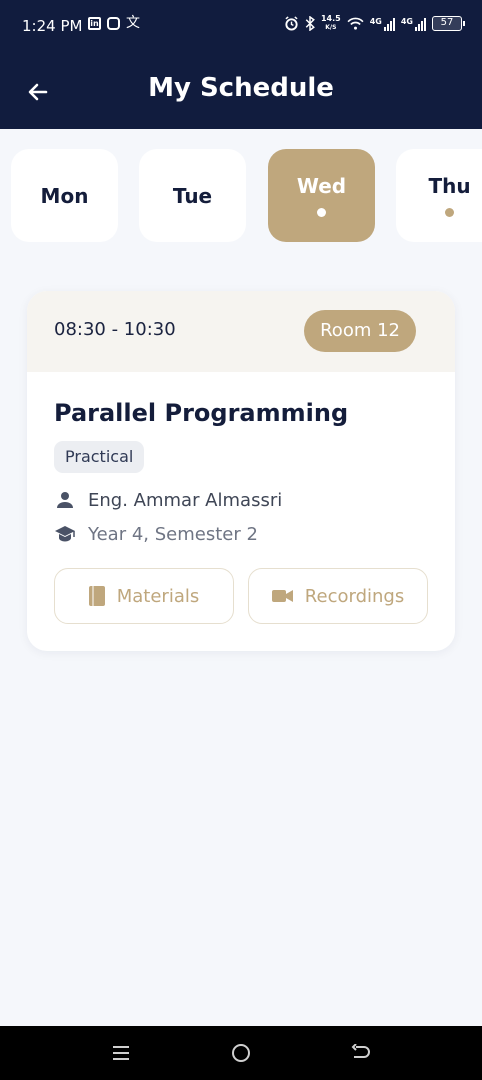 The image size is (482, 1080). Describe the element at coordinates (355, 23) in the screenshot. I see `wifi-icon` at that location.